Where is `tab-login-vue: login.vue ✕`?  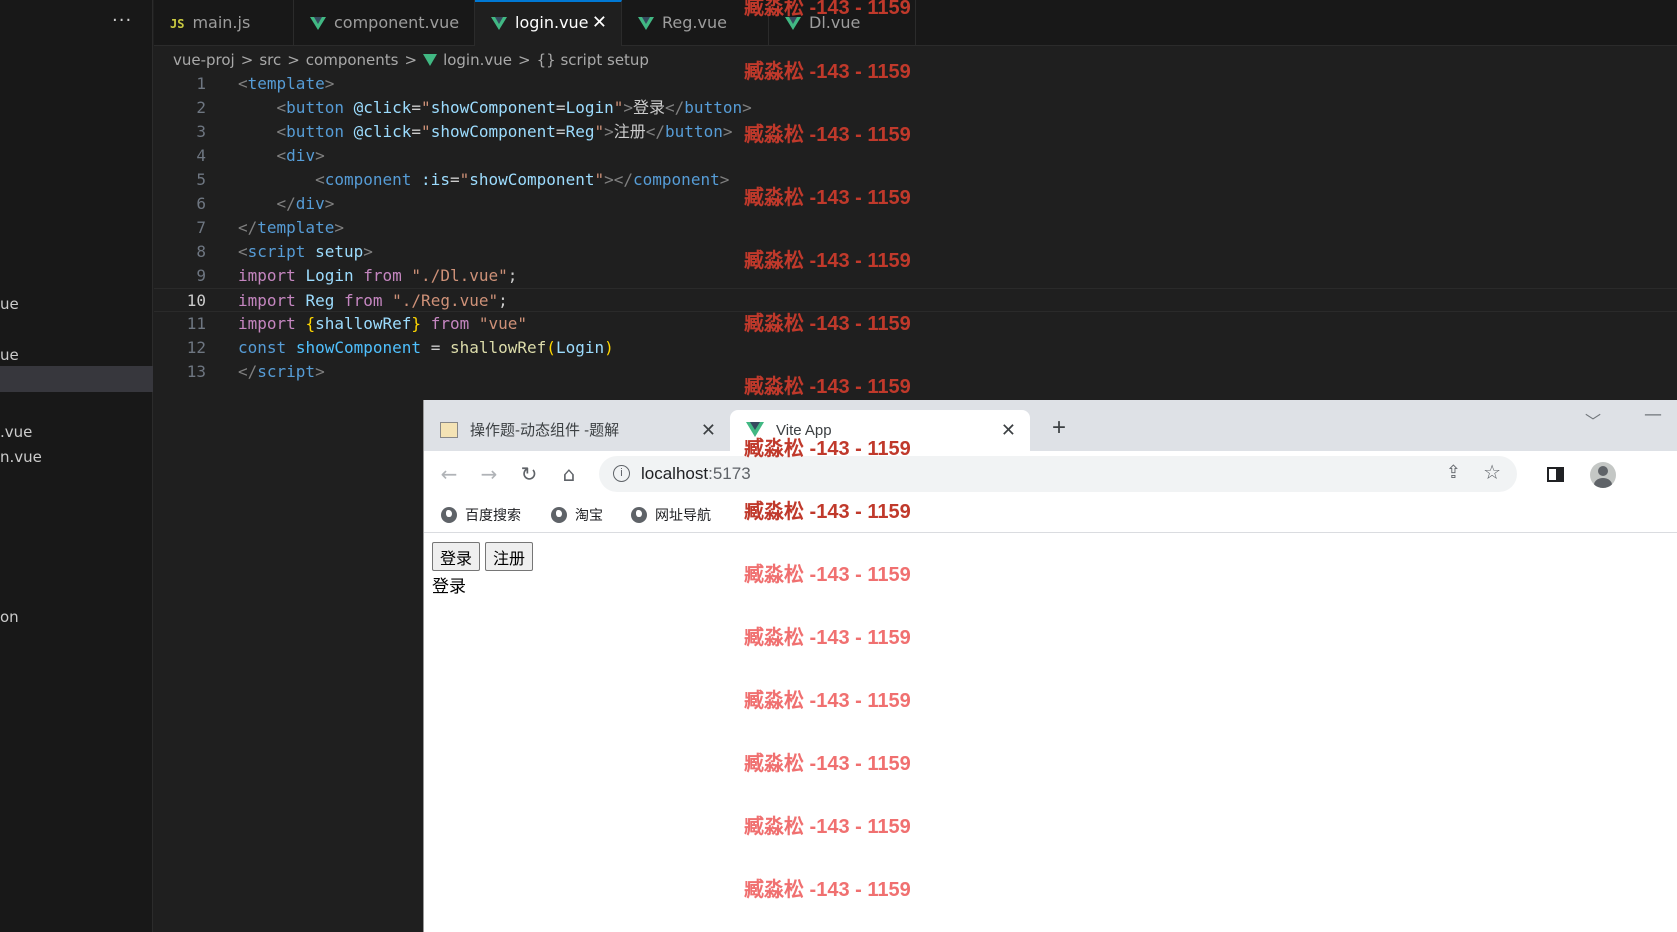
tab-login-vue: login.vue ✕ is located at coordinates (548, 23).